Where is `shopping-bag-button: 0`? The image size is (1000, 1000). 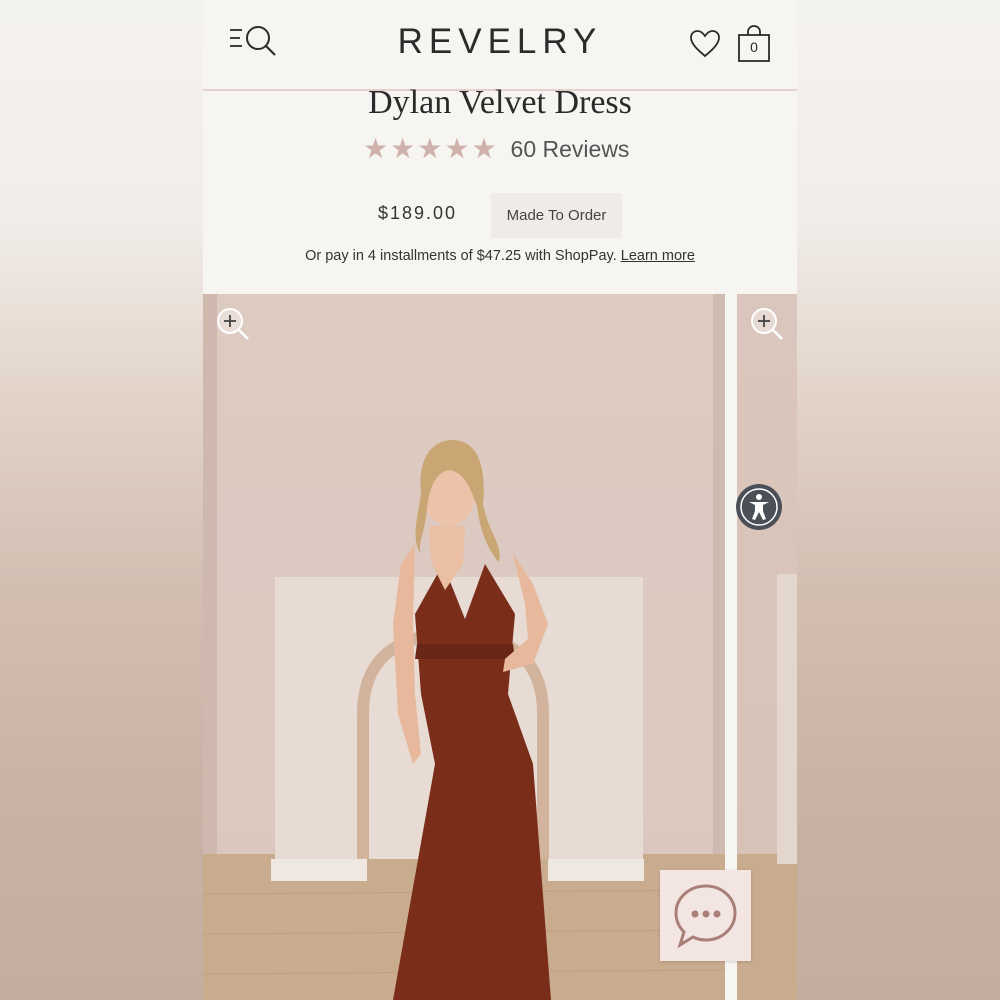
shopping-bag-button: 0 is located at coordinates (754, 44).